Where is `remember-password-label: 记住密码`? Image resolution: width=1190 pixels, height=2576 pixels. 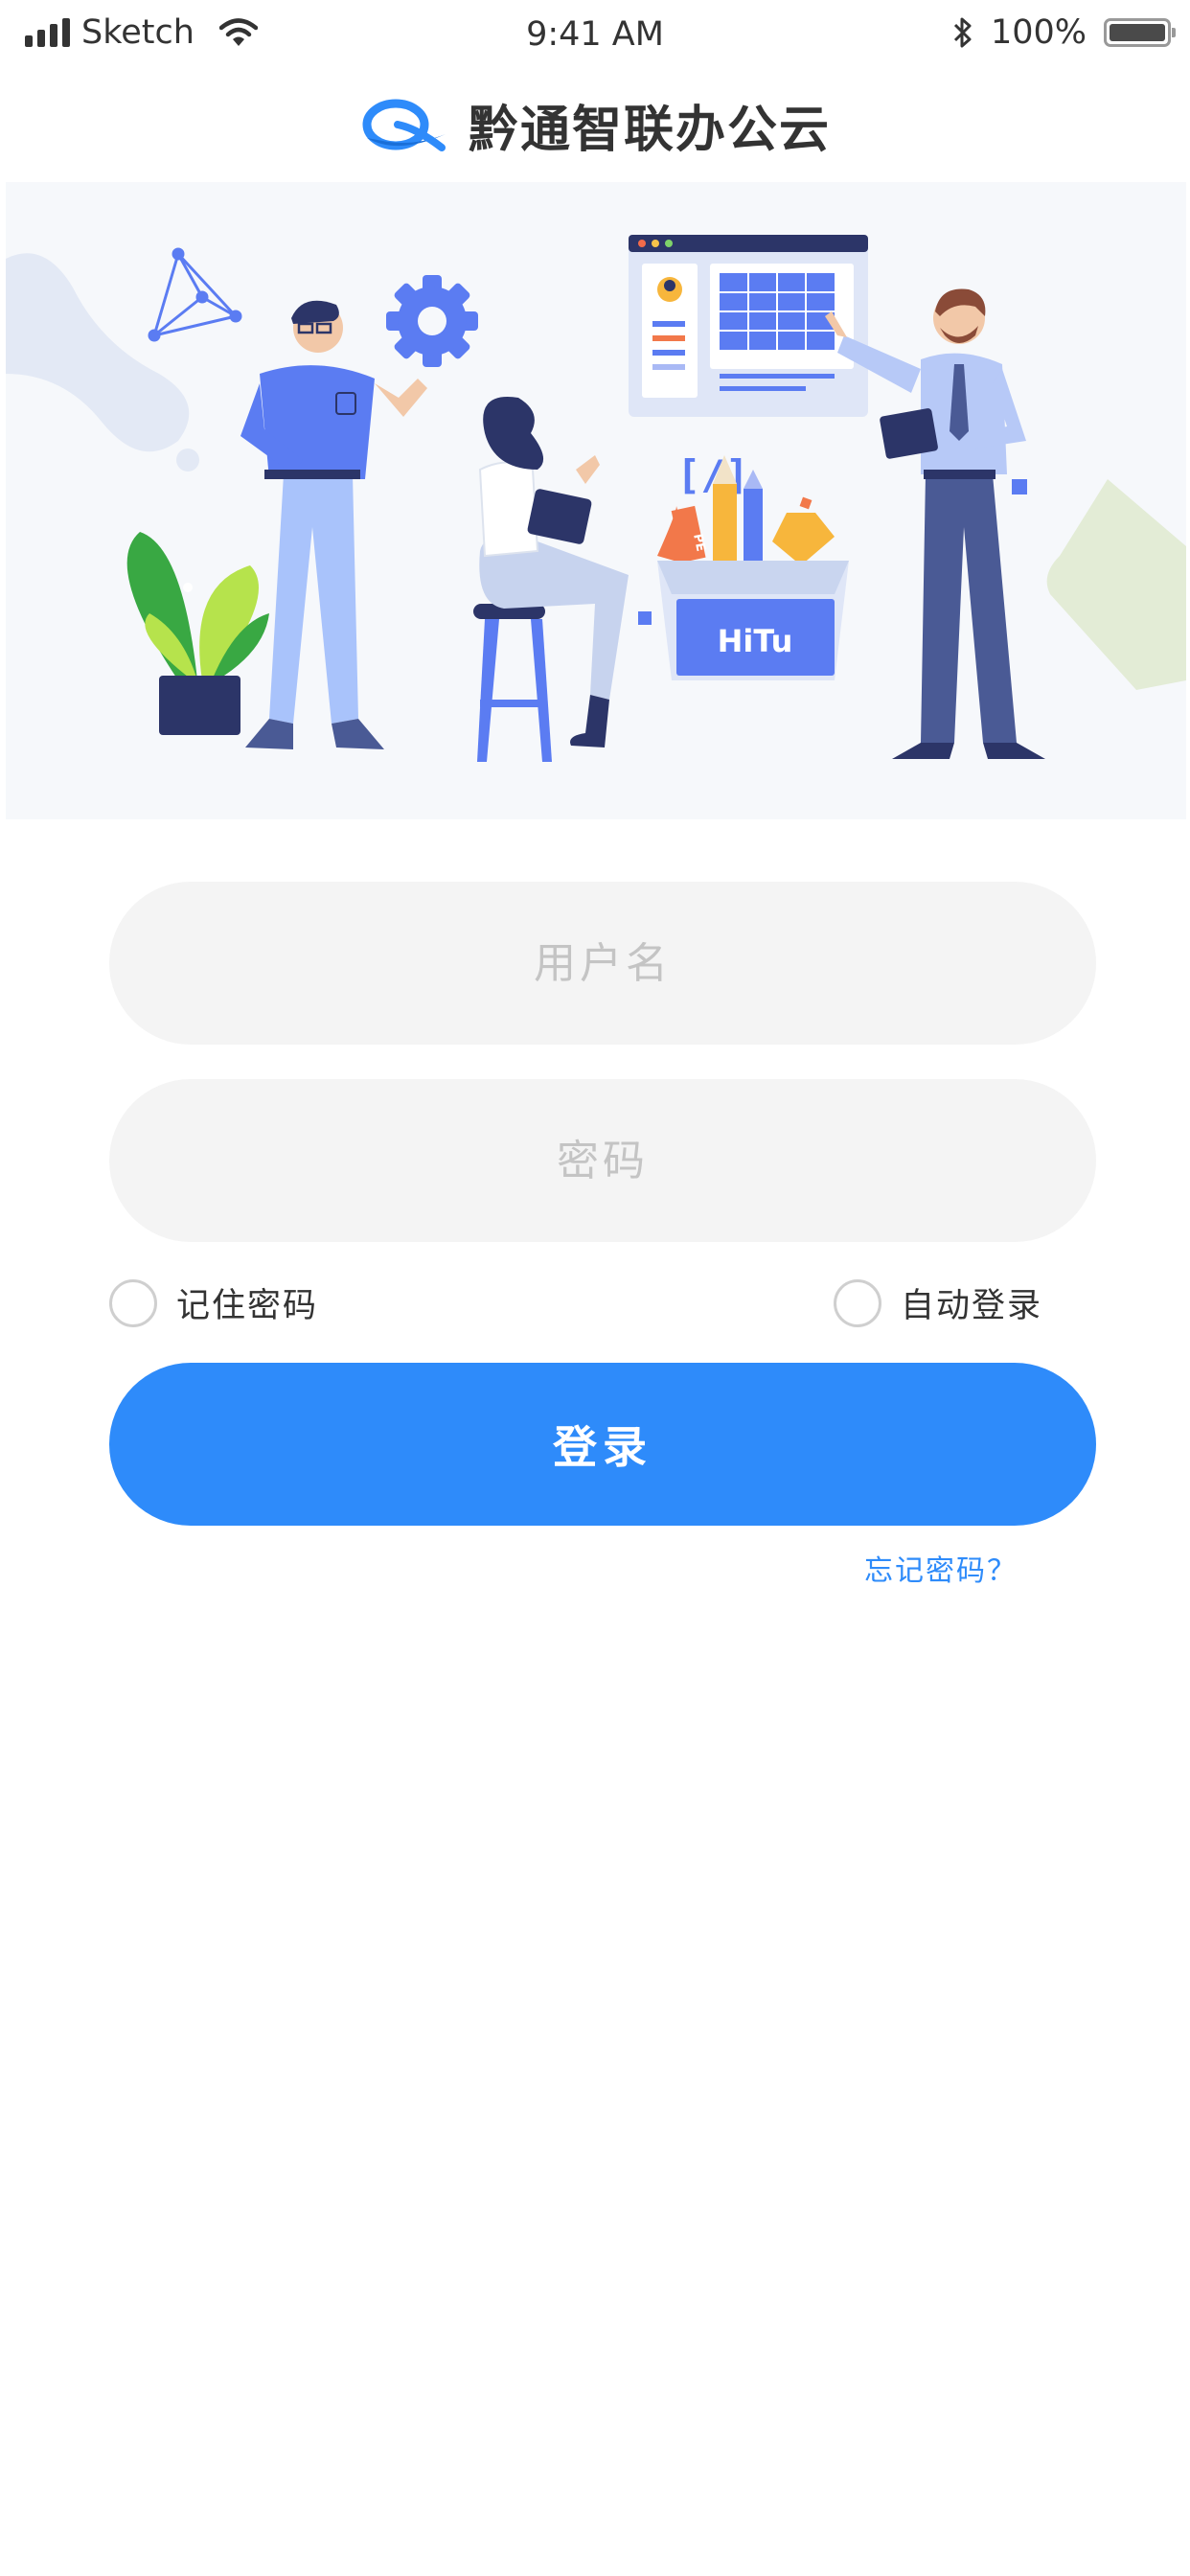 remember-password-label: 记住密码 is located at coordinates (248, 1306).